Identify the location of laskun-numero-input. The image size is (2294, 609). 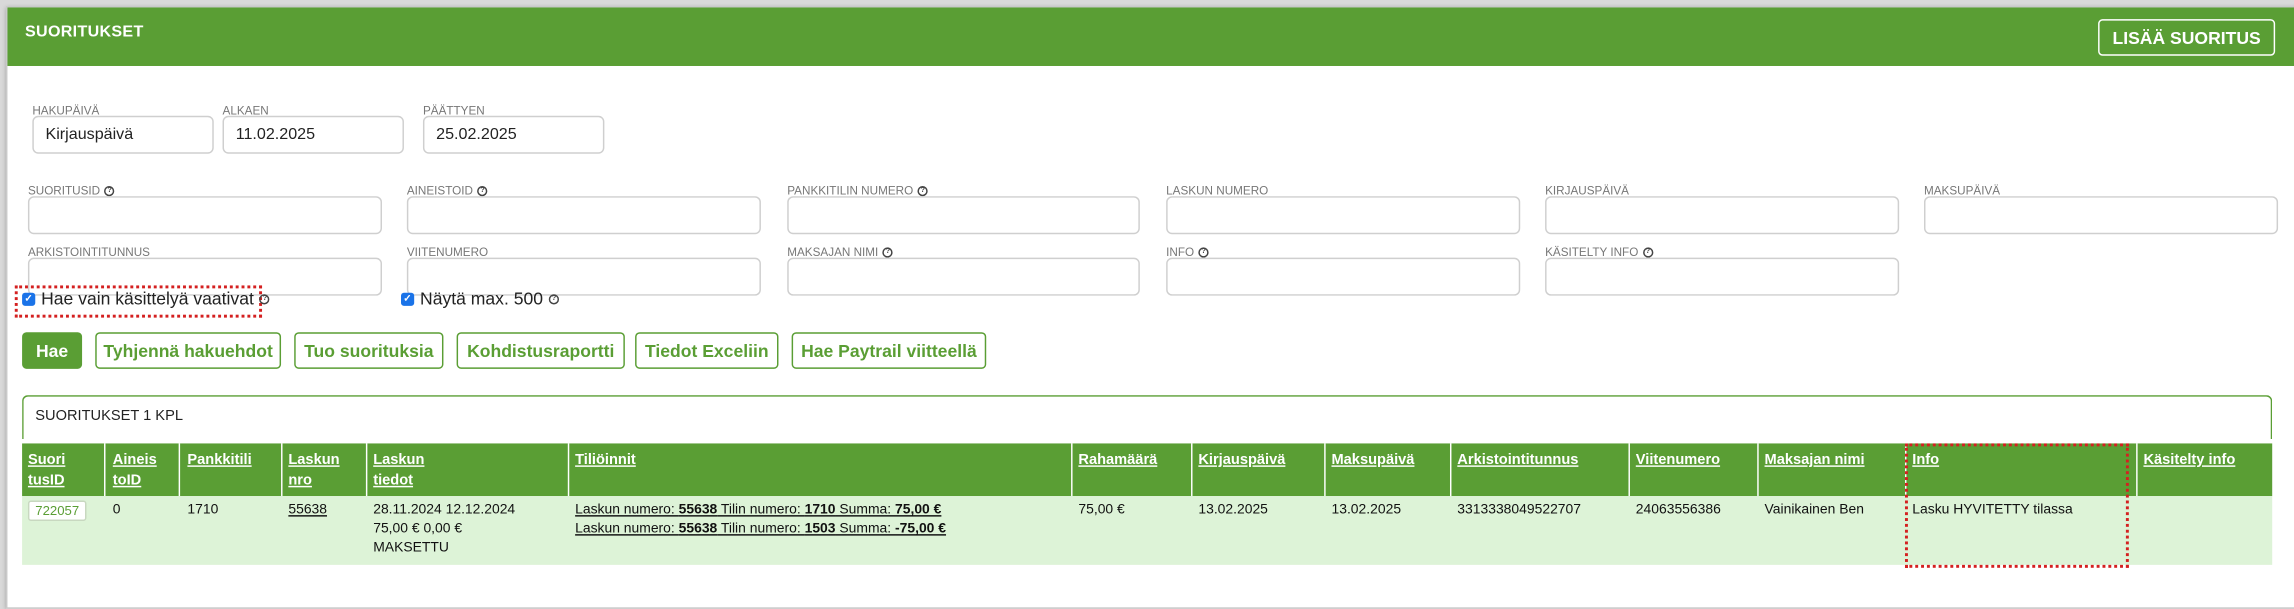
(1343, 215).